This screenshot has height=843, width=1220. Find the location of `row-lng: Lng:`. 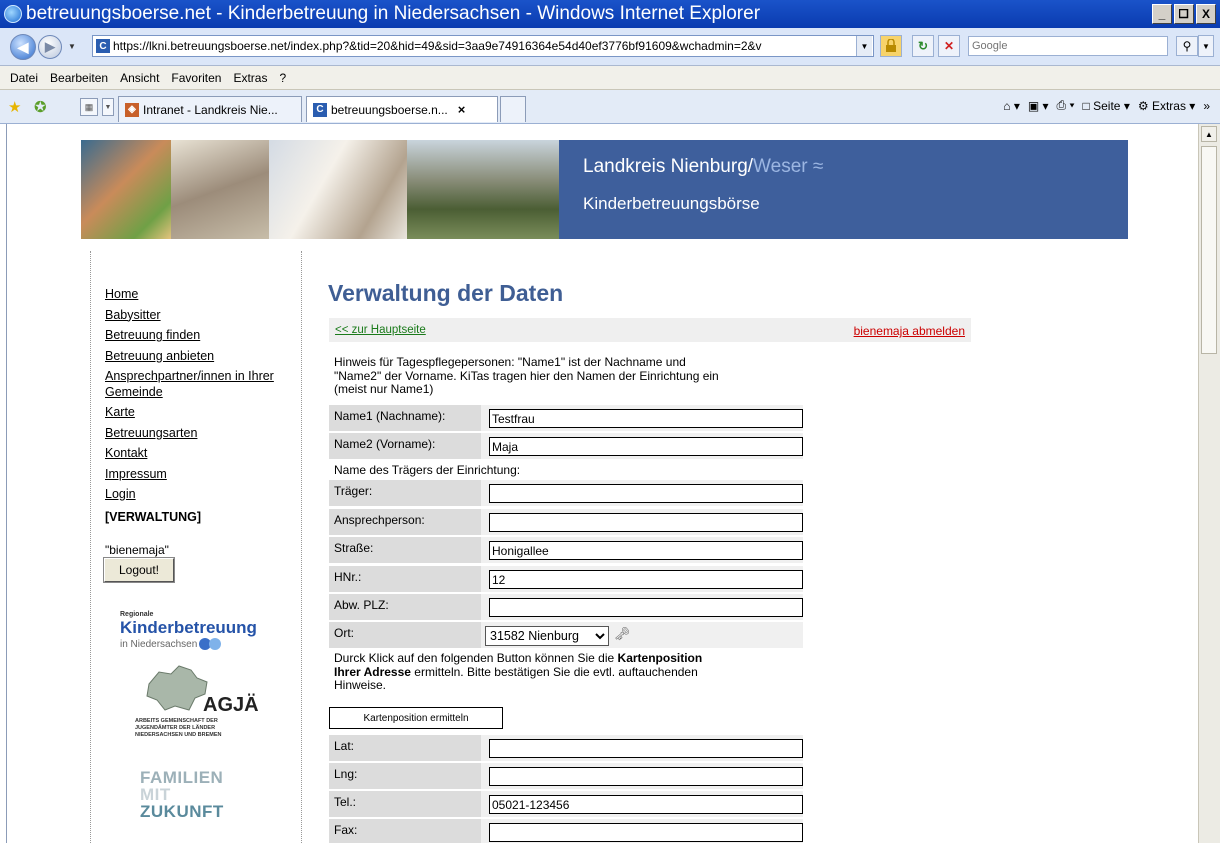

row-lng: Lng: is located at coordinates (566, 776).